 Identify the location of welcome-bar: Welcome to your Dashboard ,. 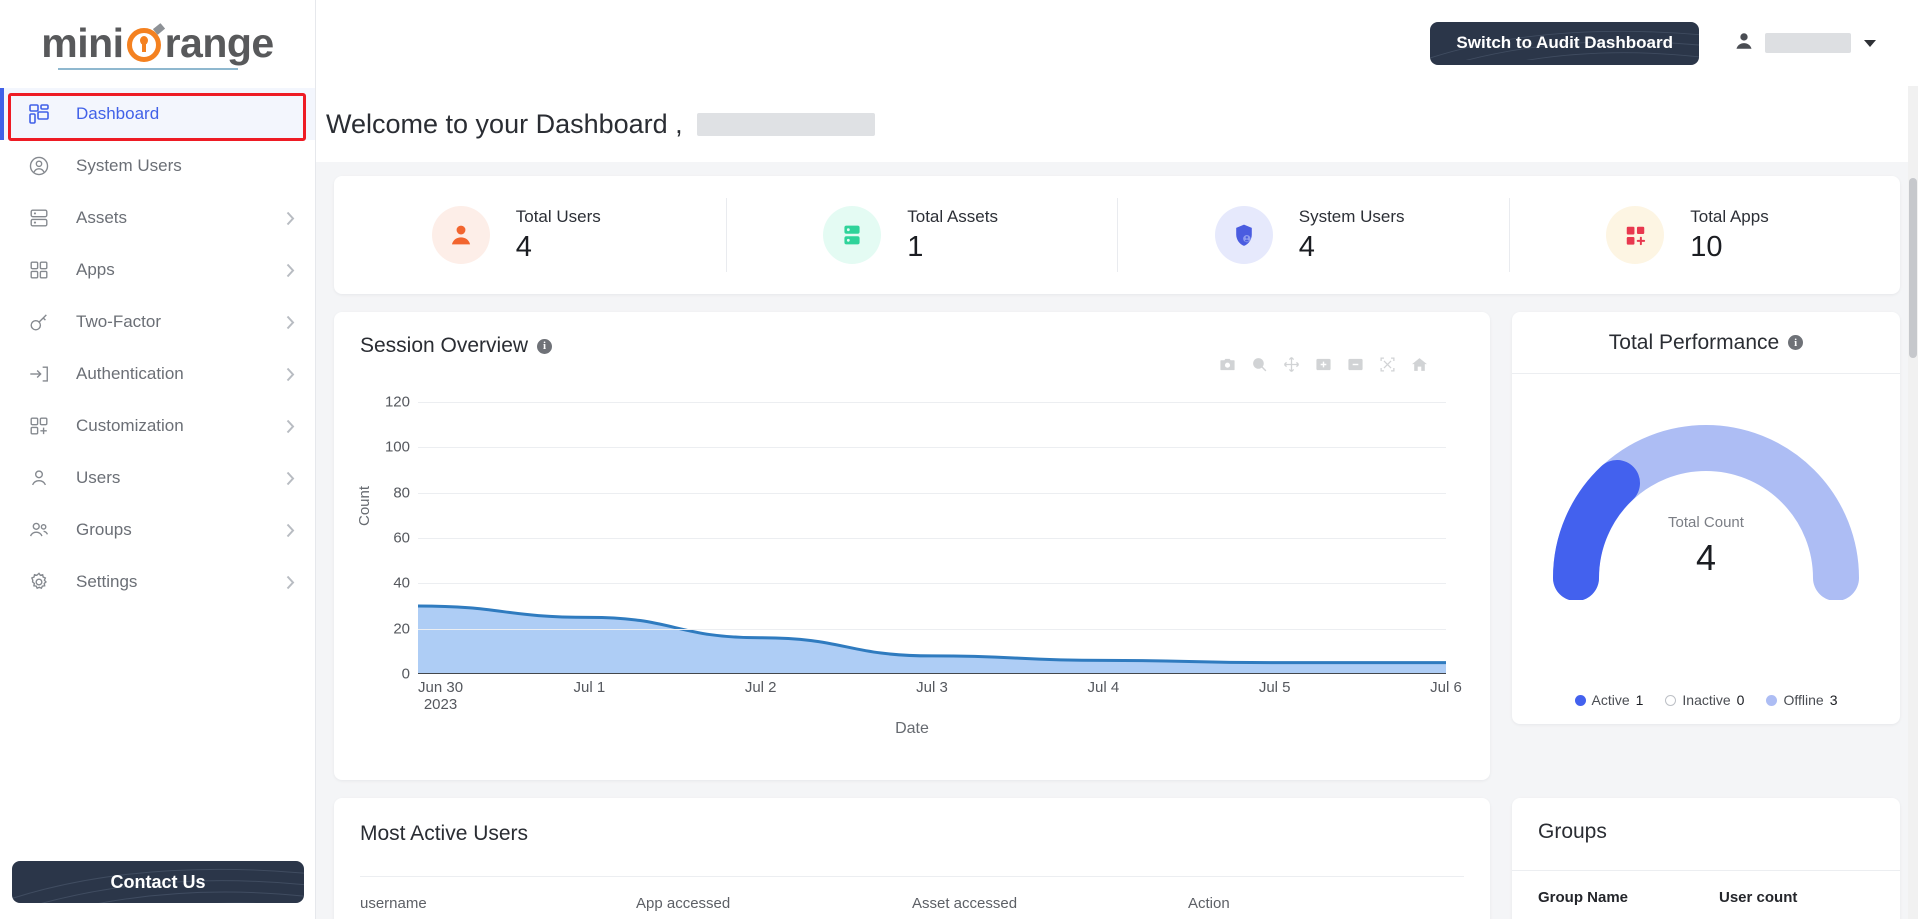
(1117, 124).